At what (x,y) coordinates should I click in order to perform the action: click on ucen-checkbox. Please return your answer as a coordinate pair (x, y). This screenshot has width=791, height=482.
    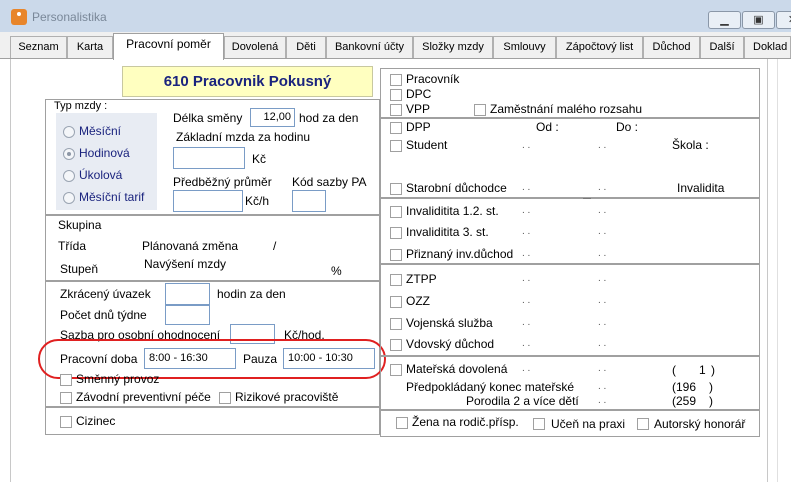
    Looking at the image, I should click on (539, 424).